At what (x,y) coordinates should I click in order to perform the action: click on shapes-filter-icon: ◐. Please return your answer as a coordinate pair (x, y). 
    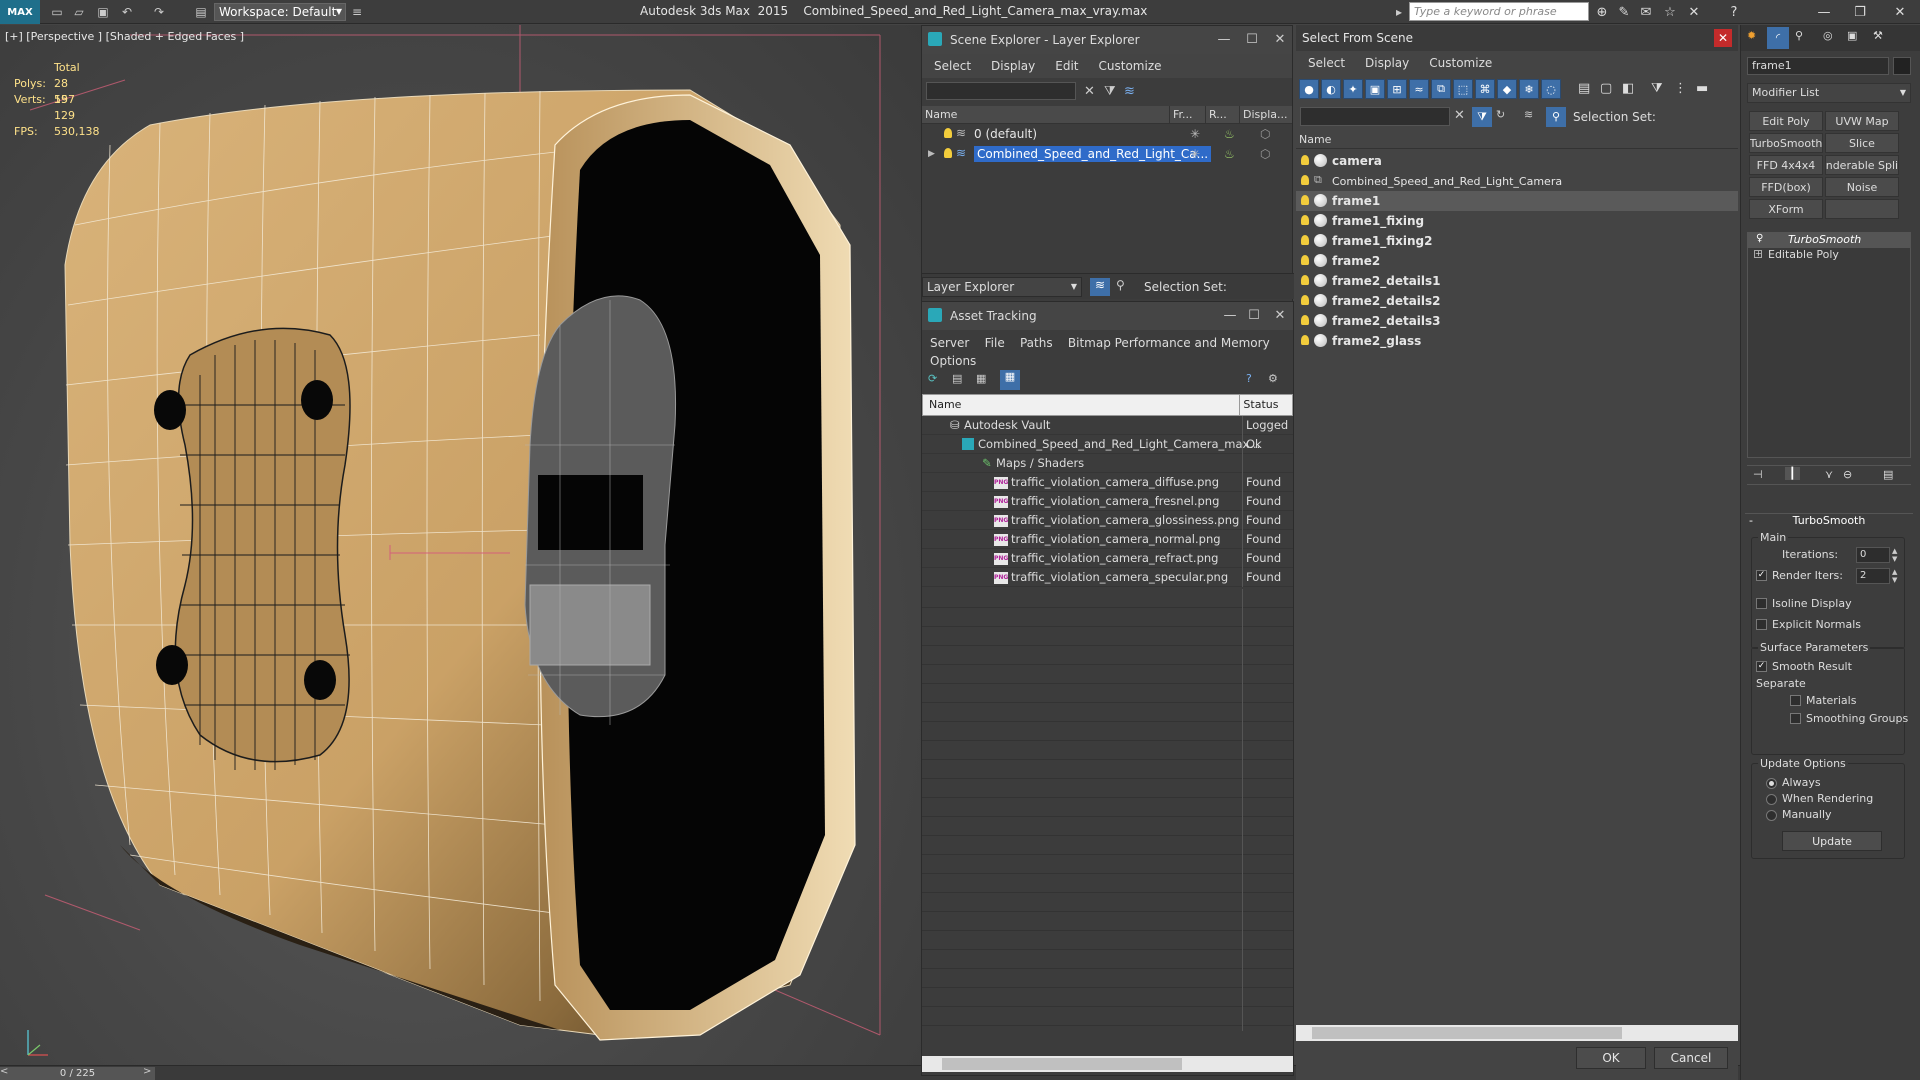
    Looking at the image, I should click on (1331, 89).